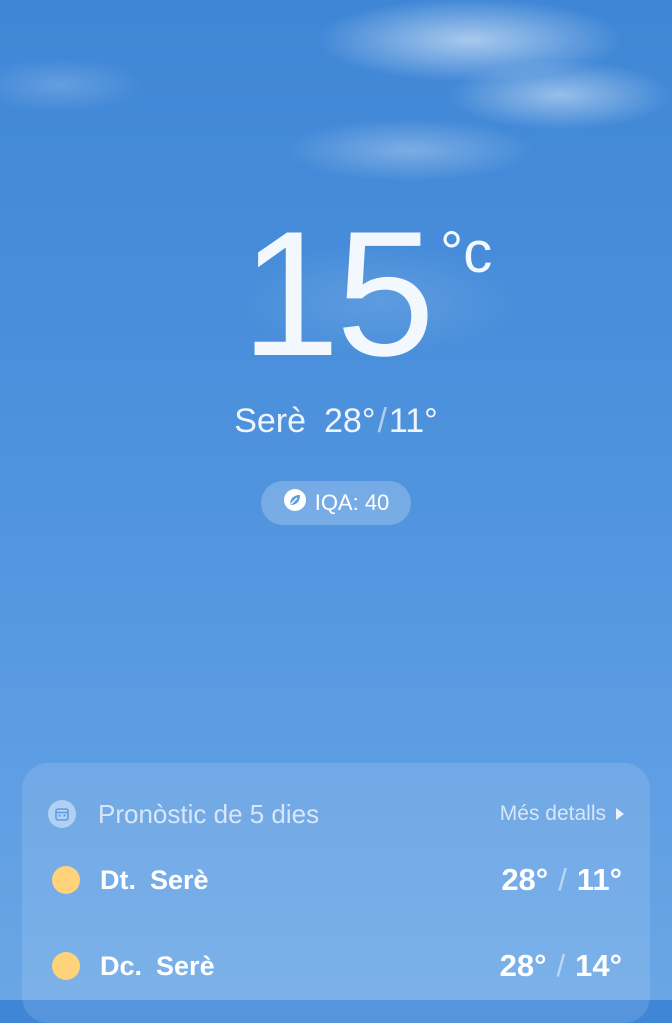  Describe the element at coordinates (62, 814) in the screenshot. I see `calendar-icon` at that location.